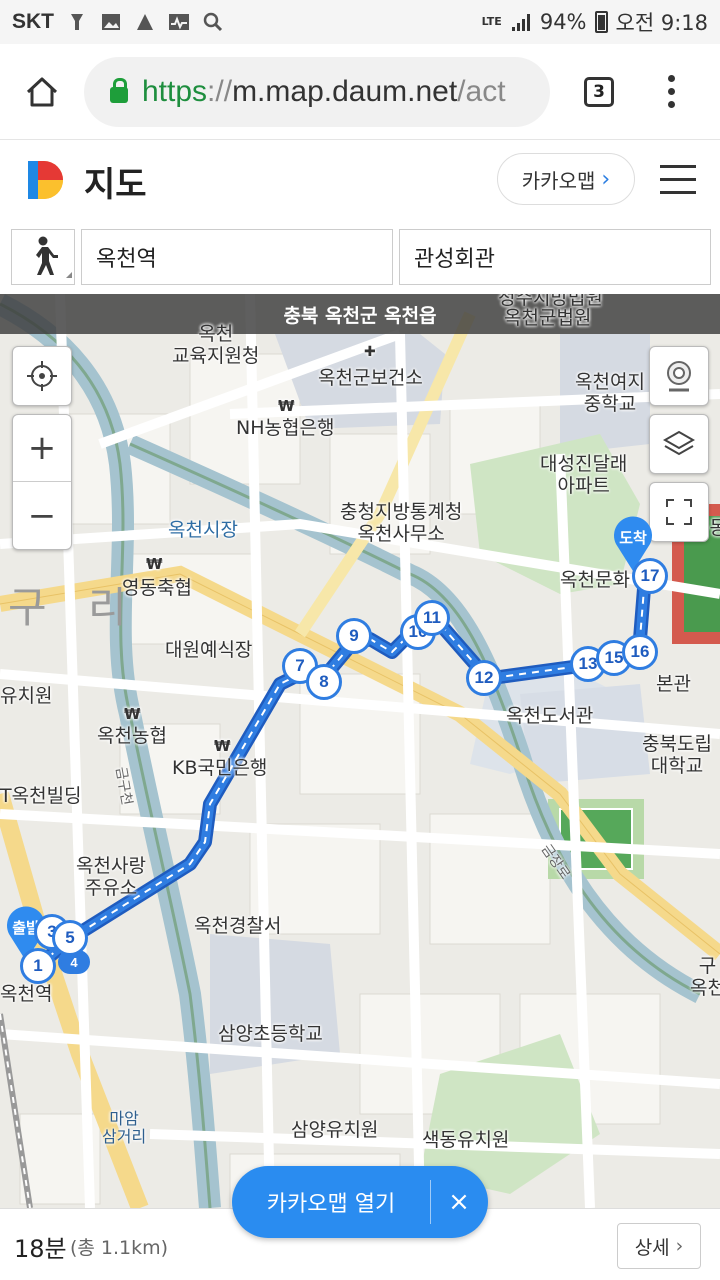 The width and height of the screenshot is (720, 1280). I want to click on layers-icon, so click(679, 443).